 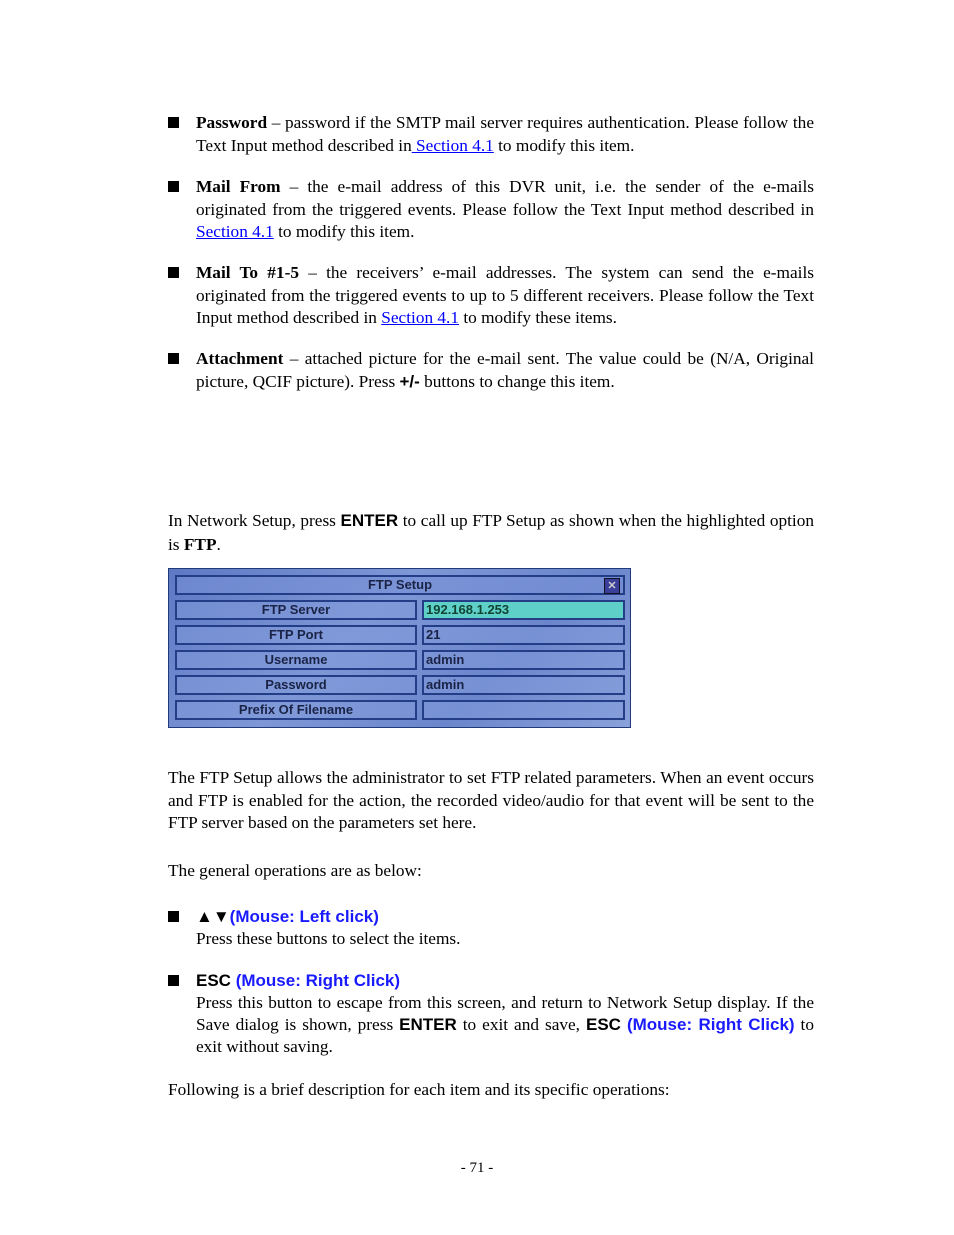 I want to click on ftp-row-label: Prefix Of Filename, so click(x=296, y=710).